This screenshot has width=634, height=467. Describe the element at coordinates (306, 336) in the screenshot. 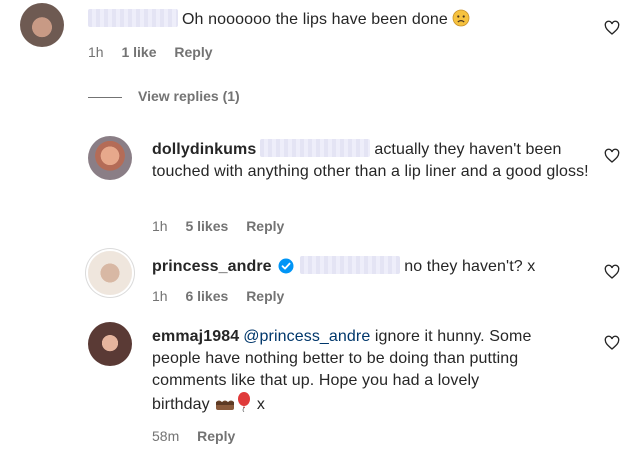

I see `mention-link: @princess_andre` at that location.